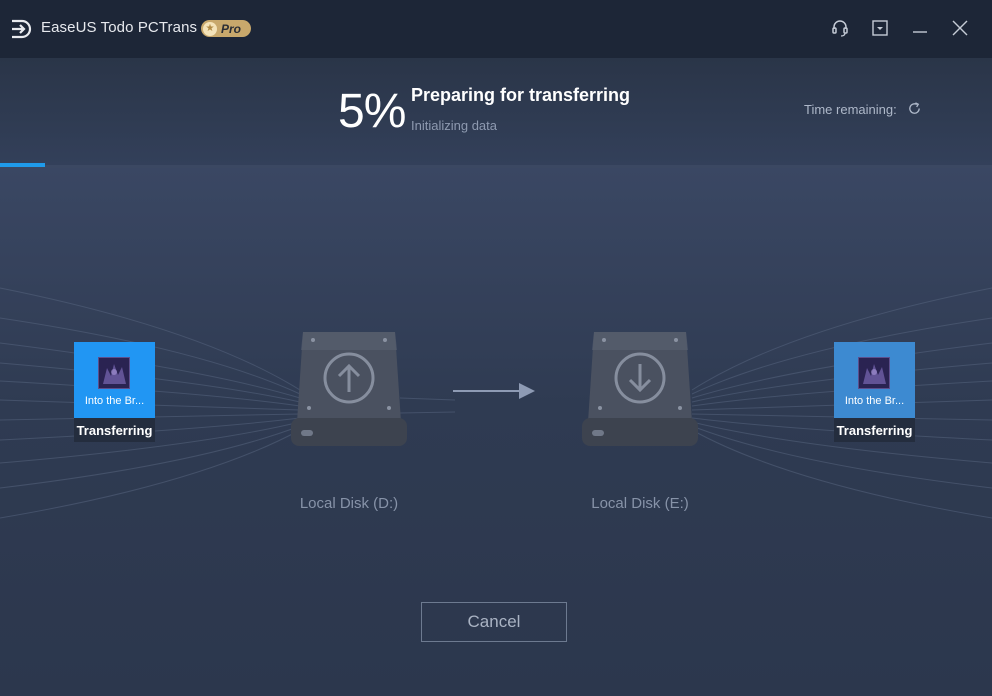  Describe the element at coordinates (850, 109) in the screenshot. I see `time-remaining-label: Time remaining:` at that location.